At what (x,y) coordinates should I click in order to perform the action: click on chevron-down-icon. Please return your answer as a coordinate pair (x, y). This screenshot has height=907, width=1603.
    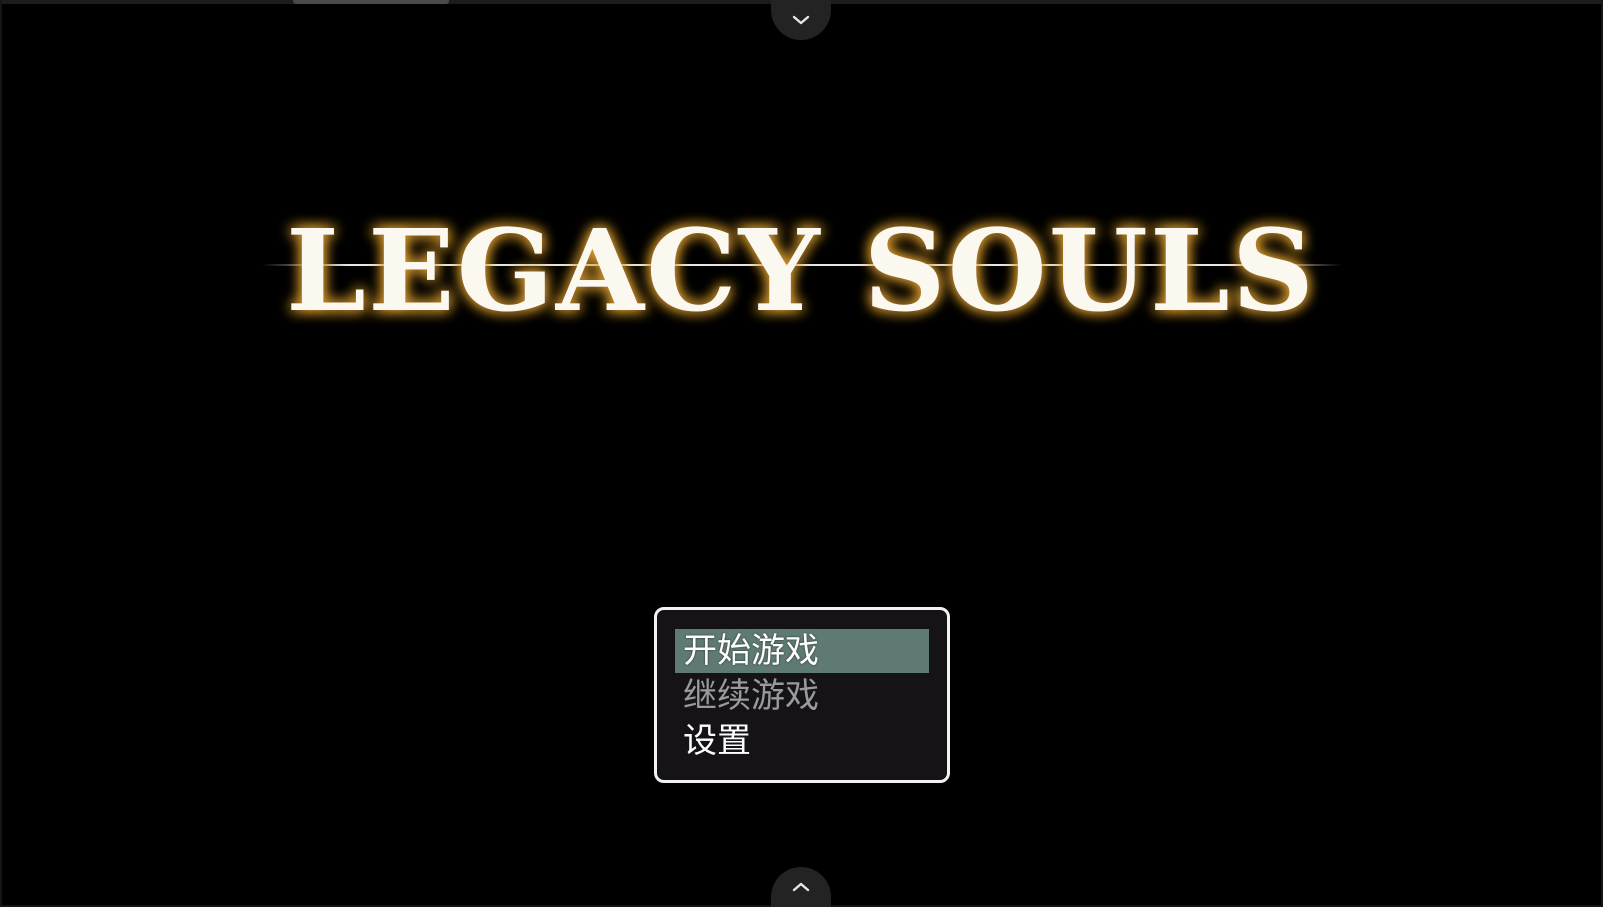
    Looking at the image, I should click on (801, 20).